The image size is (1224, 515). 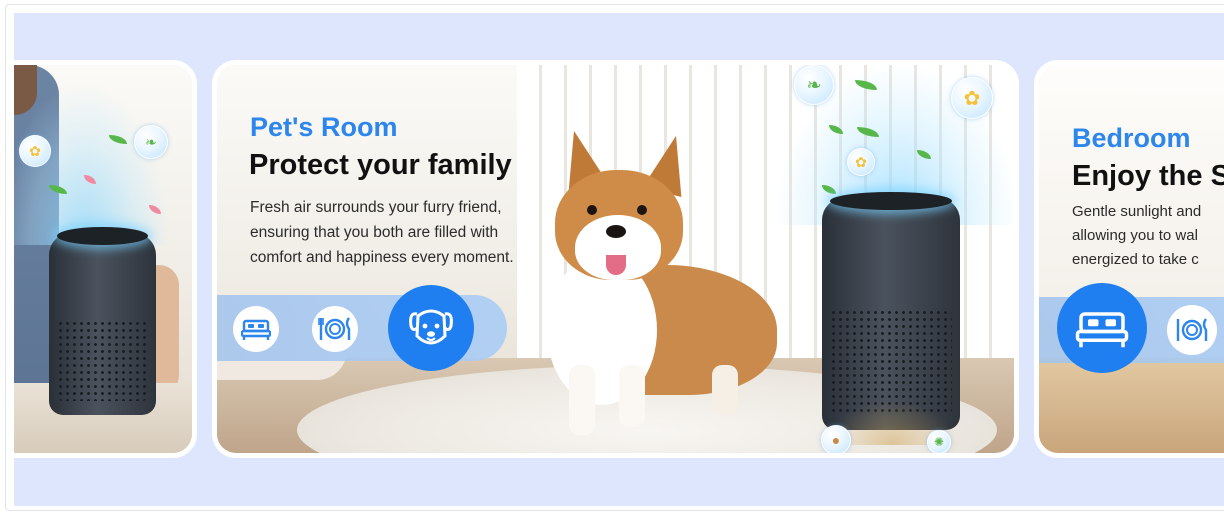 What do you see at coordinates (616, 265) in the screenshot?
I see `dog-tongue` at bounding box center [616, 265].